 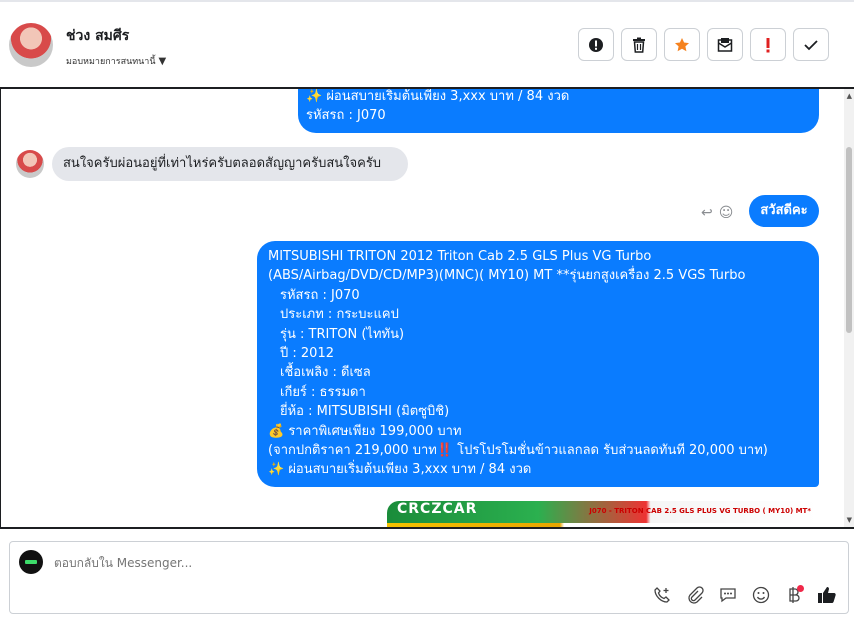 I want to click on phone-plus-icon, so click(x=662, y=595).